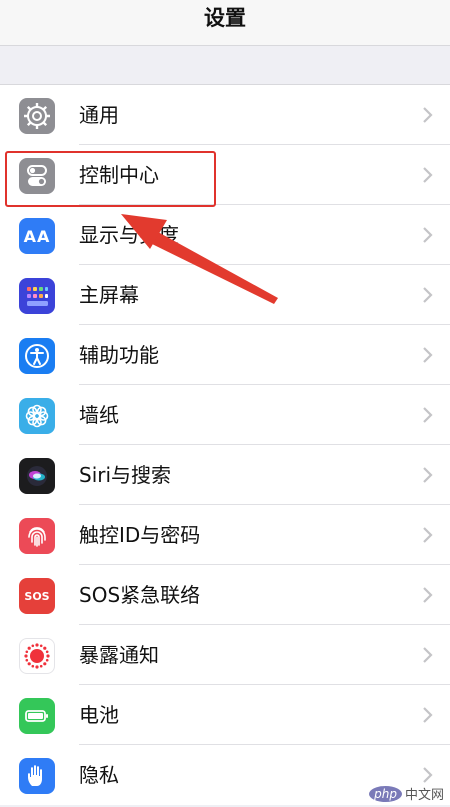 The image size is (450, 807). Describe the element at coordinates (129, 235) in the screenshot. I see `settings-row-label: 显示与亮度` at that location.